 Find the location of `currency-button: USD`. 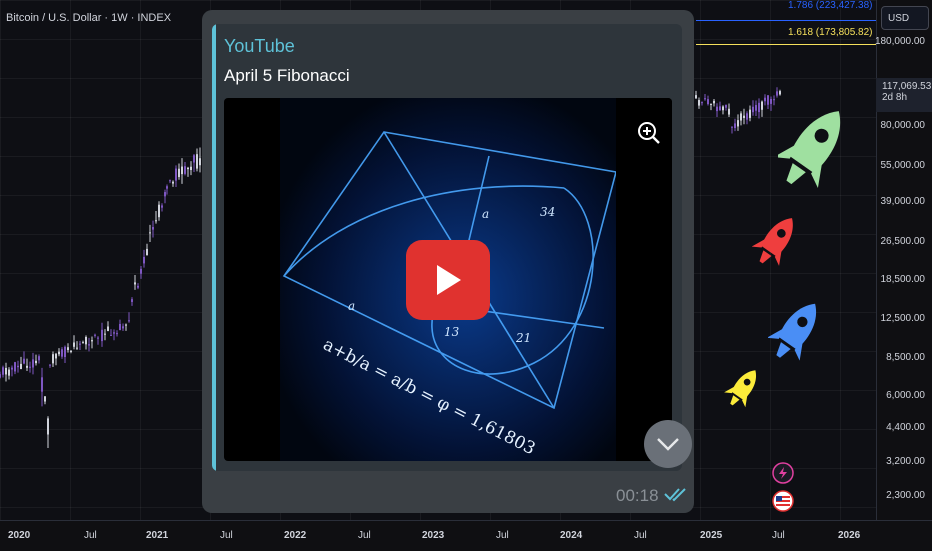

currency-button: USD is located at coordinates (905, 18).